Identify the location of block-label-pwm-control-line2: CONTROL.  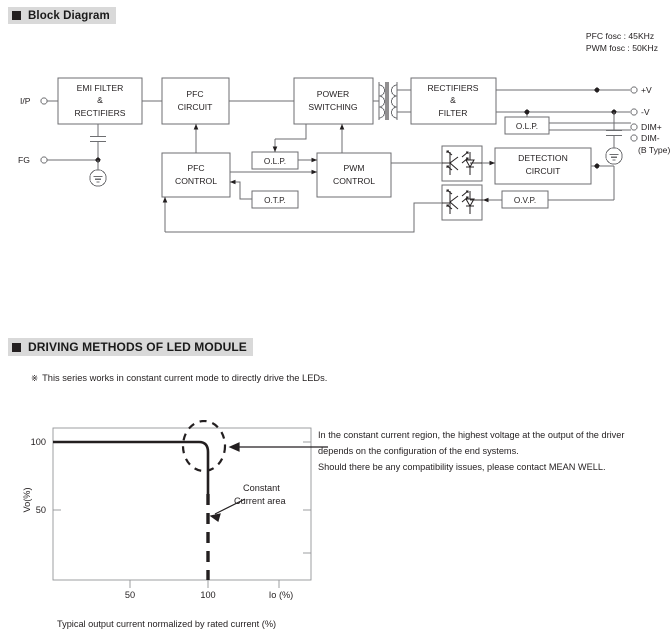
(354, 181).